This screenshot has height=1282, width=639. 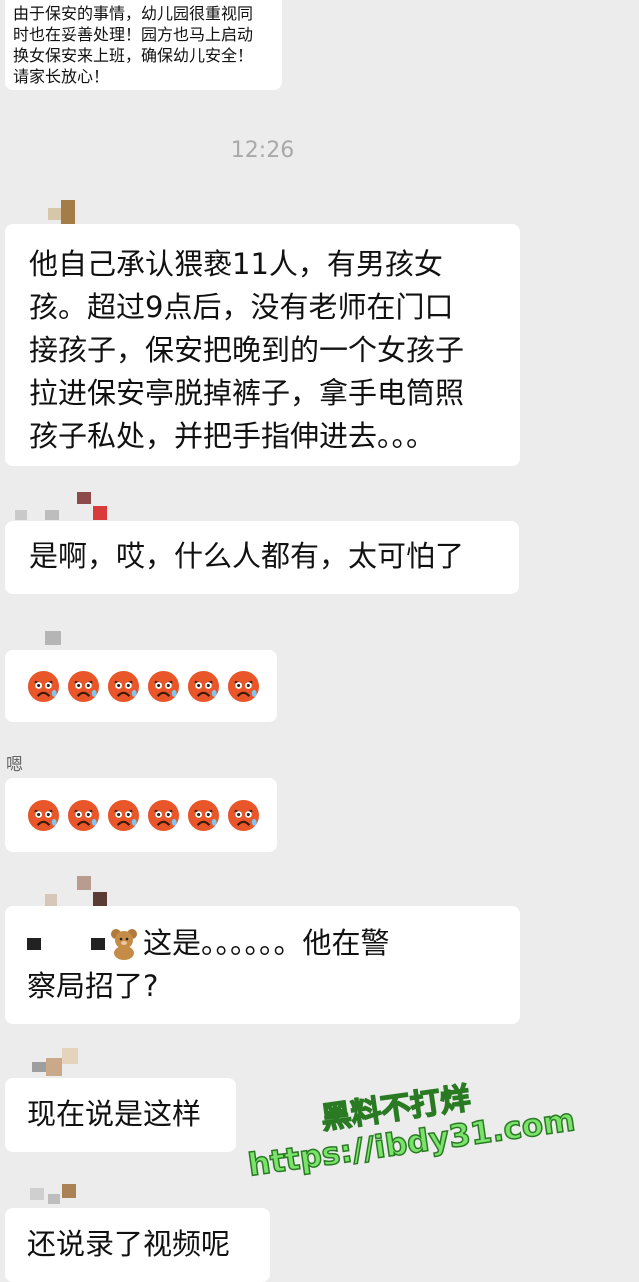 I want to click on message-bubble: 现在说是这样, so click(x=120, y=1115).